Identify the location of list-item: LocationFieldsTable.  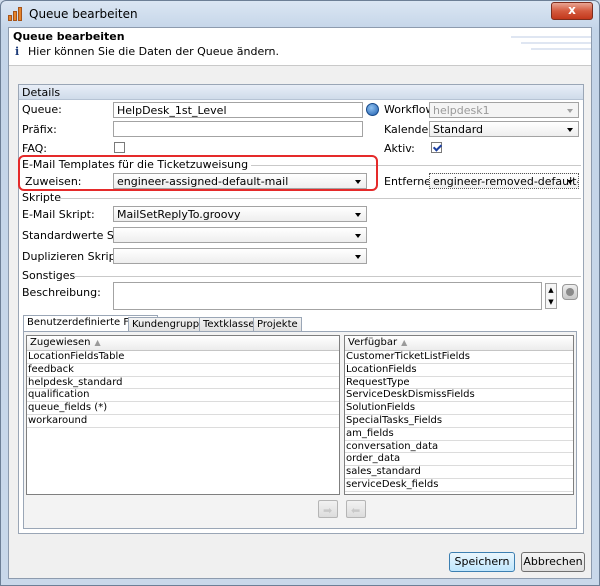
(183, 357).